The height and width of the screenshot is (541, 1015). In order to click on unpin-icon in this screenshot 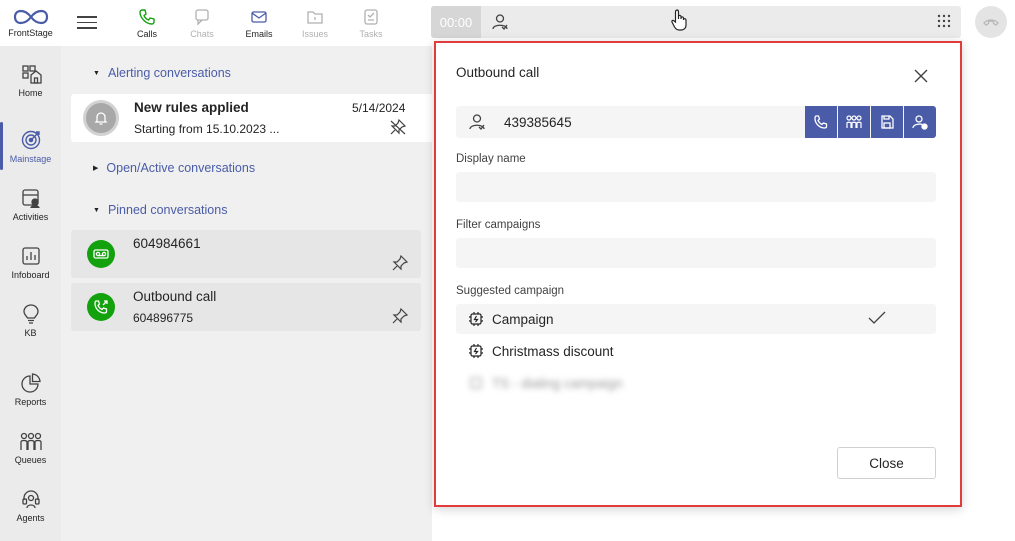, I will do `click(398, 129)`.